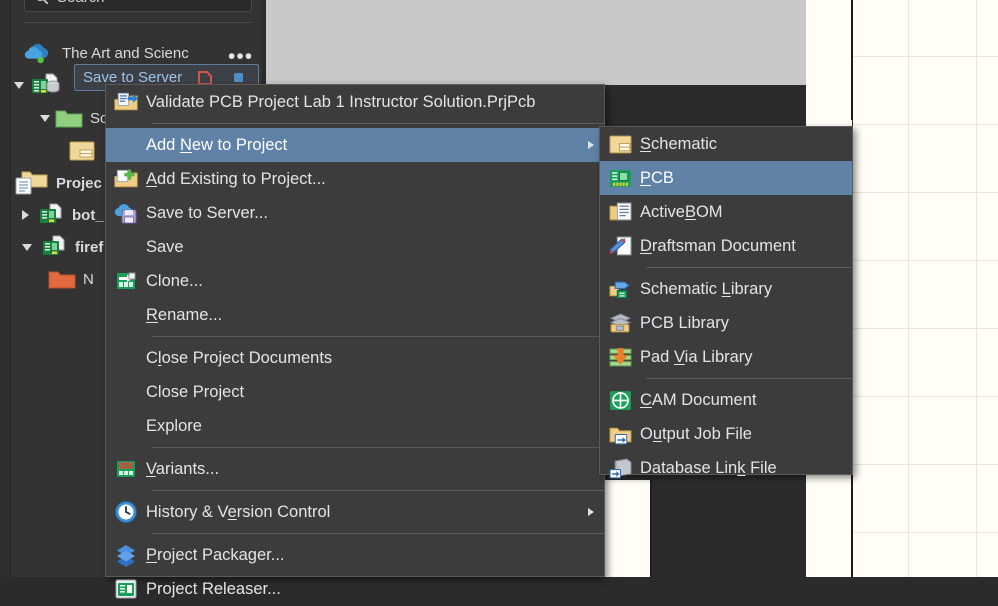 The image size is (998, 606). Describe the element at coordinates (620, 212) in the screenshot. I see `activebom-icon` at that location.